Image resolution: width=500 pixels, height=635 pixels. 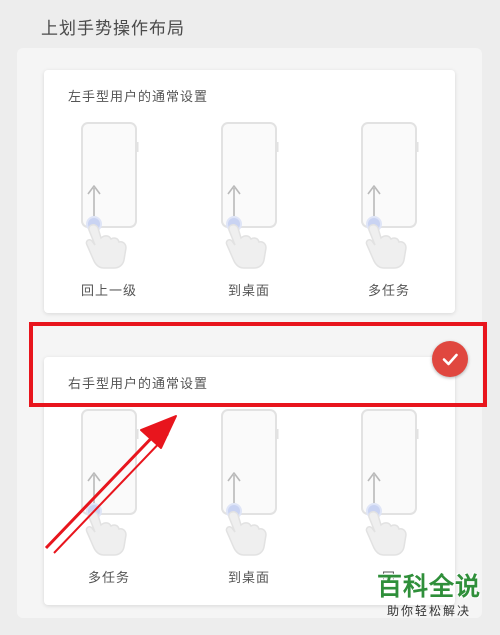 I want to click on check-icon, so click(x=450, y=359).